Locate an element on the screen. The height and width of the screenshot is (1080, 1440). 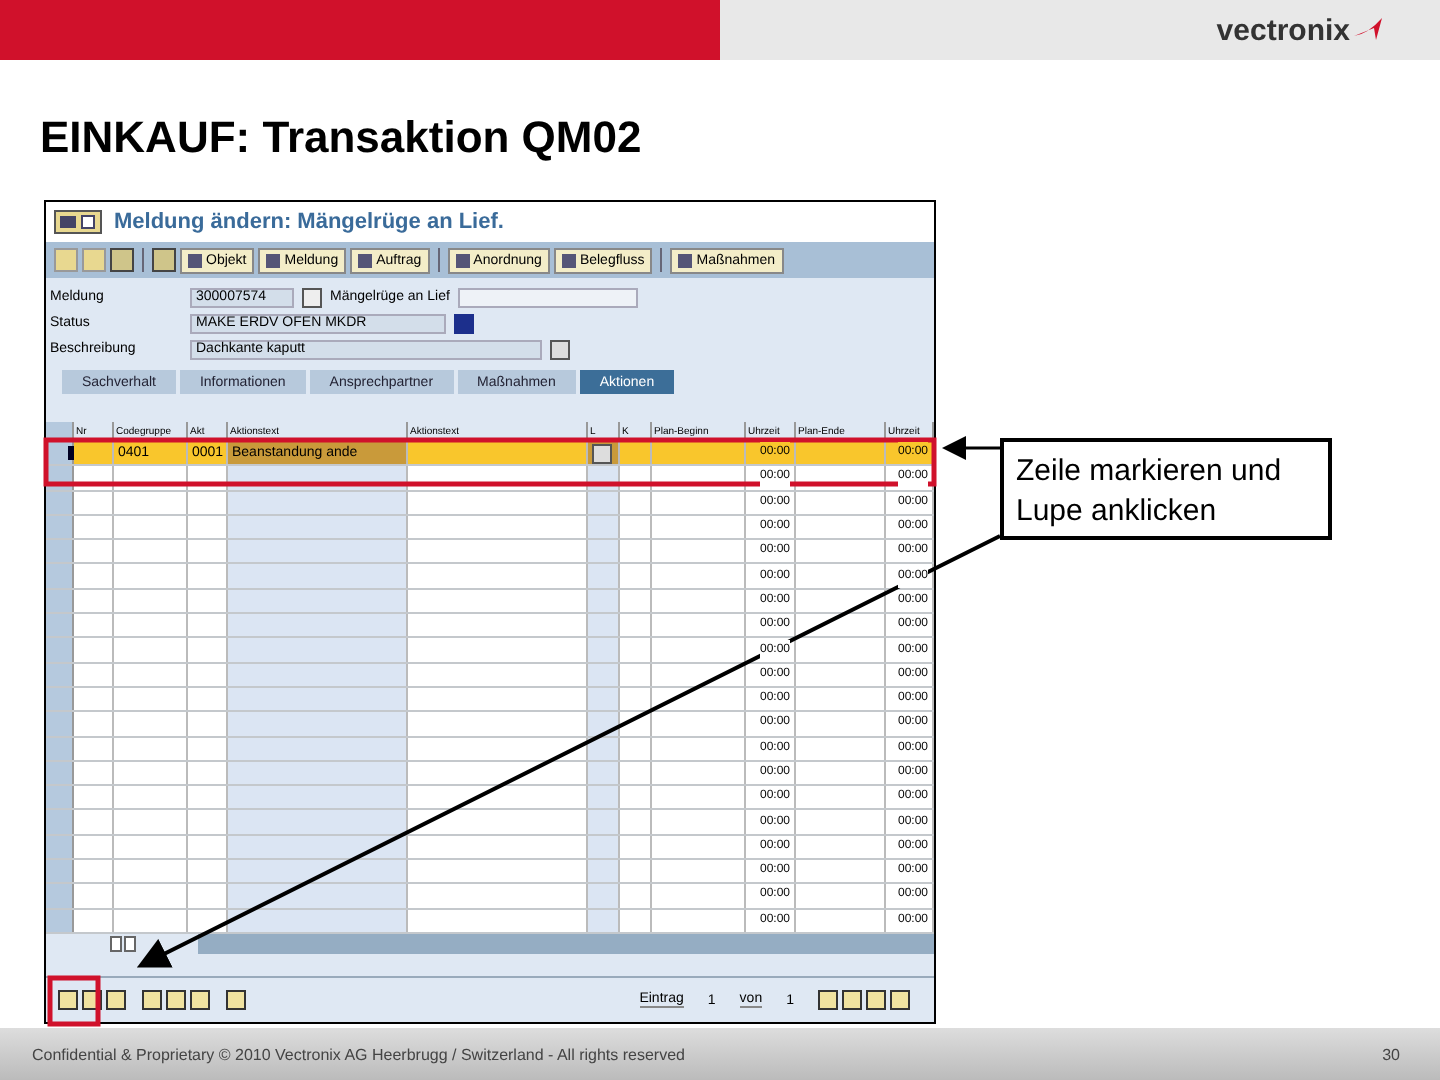
footer-text: Confidential & Proprietary © 2010 Vectronix AG Heerbrugg / Switzerland - All rights reserved is located at coordinates (358, 1054).